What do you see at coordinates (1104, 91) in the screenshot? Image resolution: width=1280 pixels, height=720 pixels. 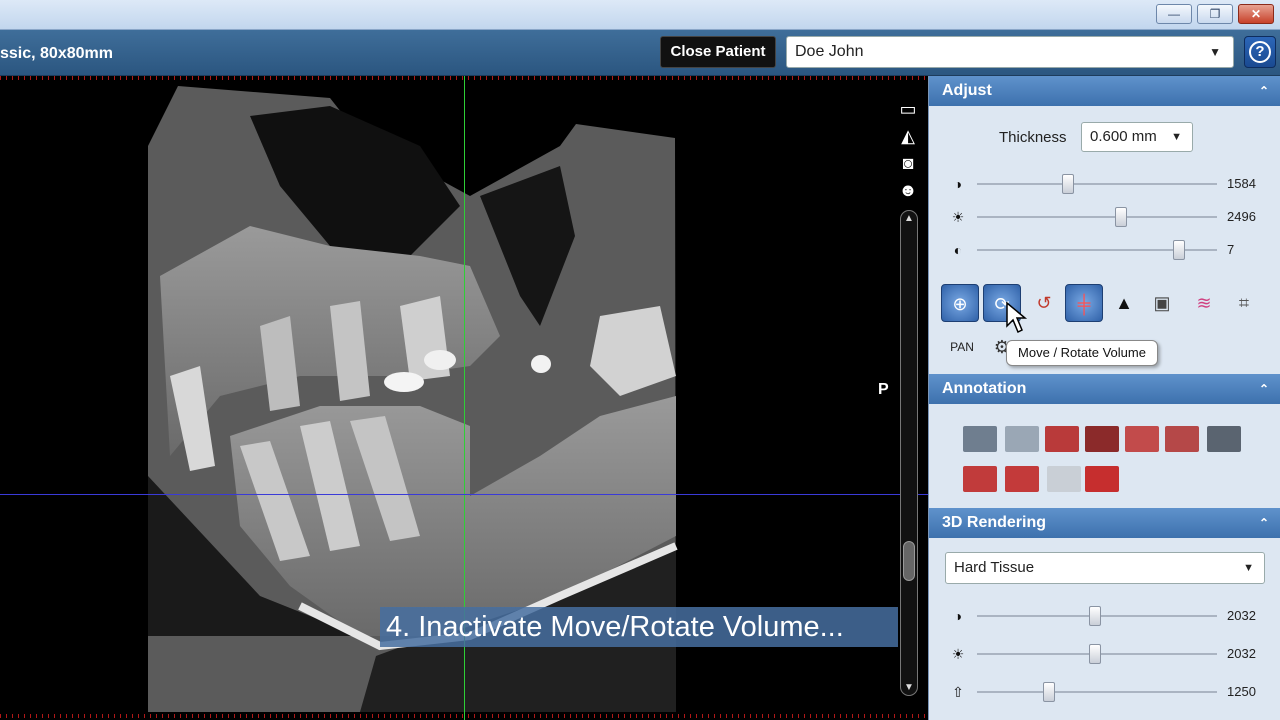 I see `adjust-header: Adjust ⌃` at bounding box center [1104, 91].